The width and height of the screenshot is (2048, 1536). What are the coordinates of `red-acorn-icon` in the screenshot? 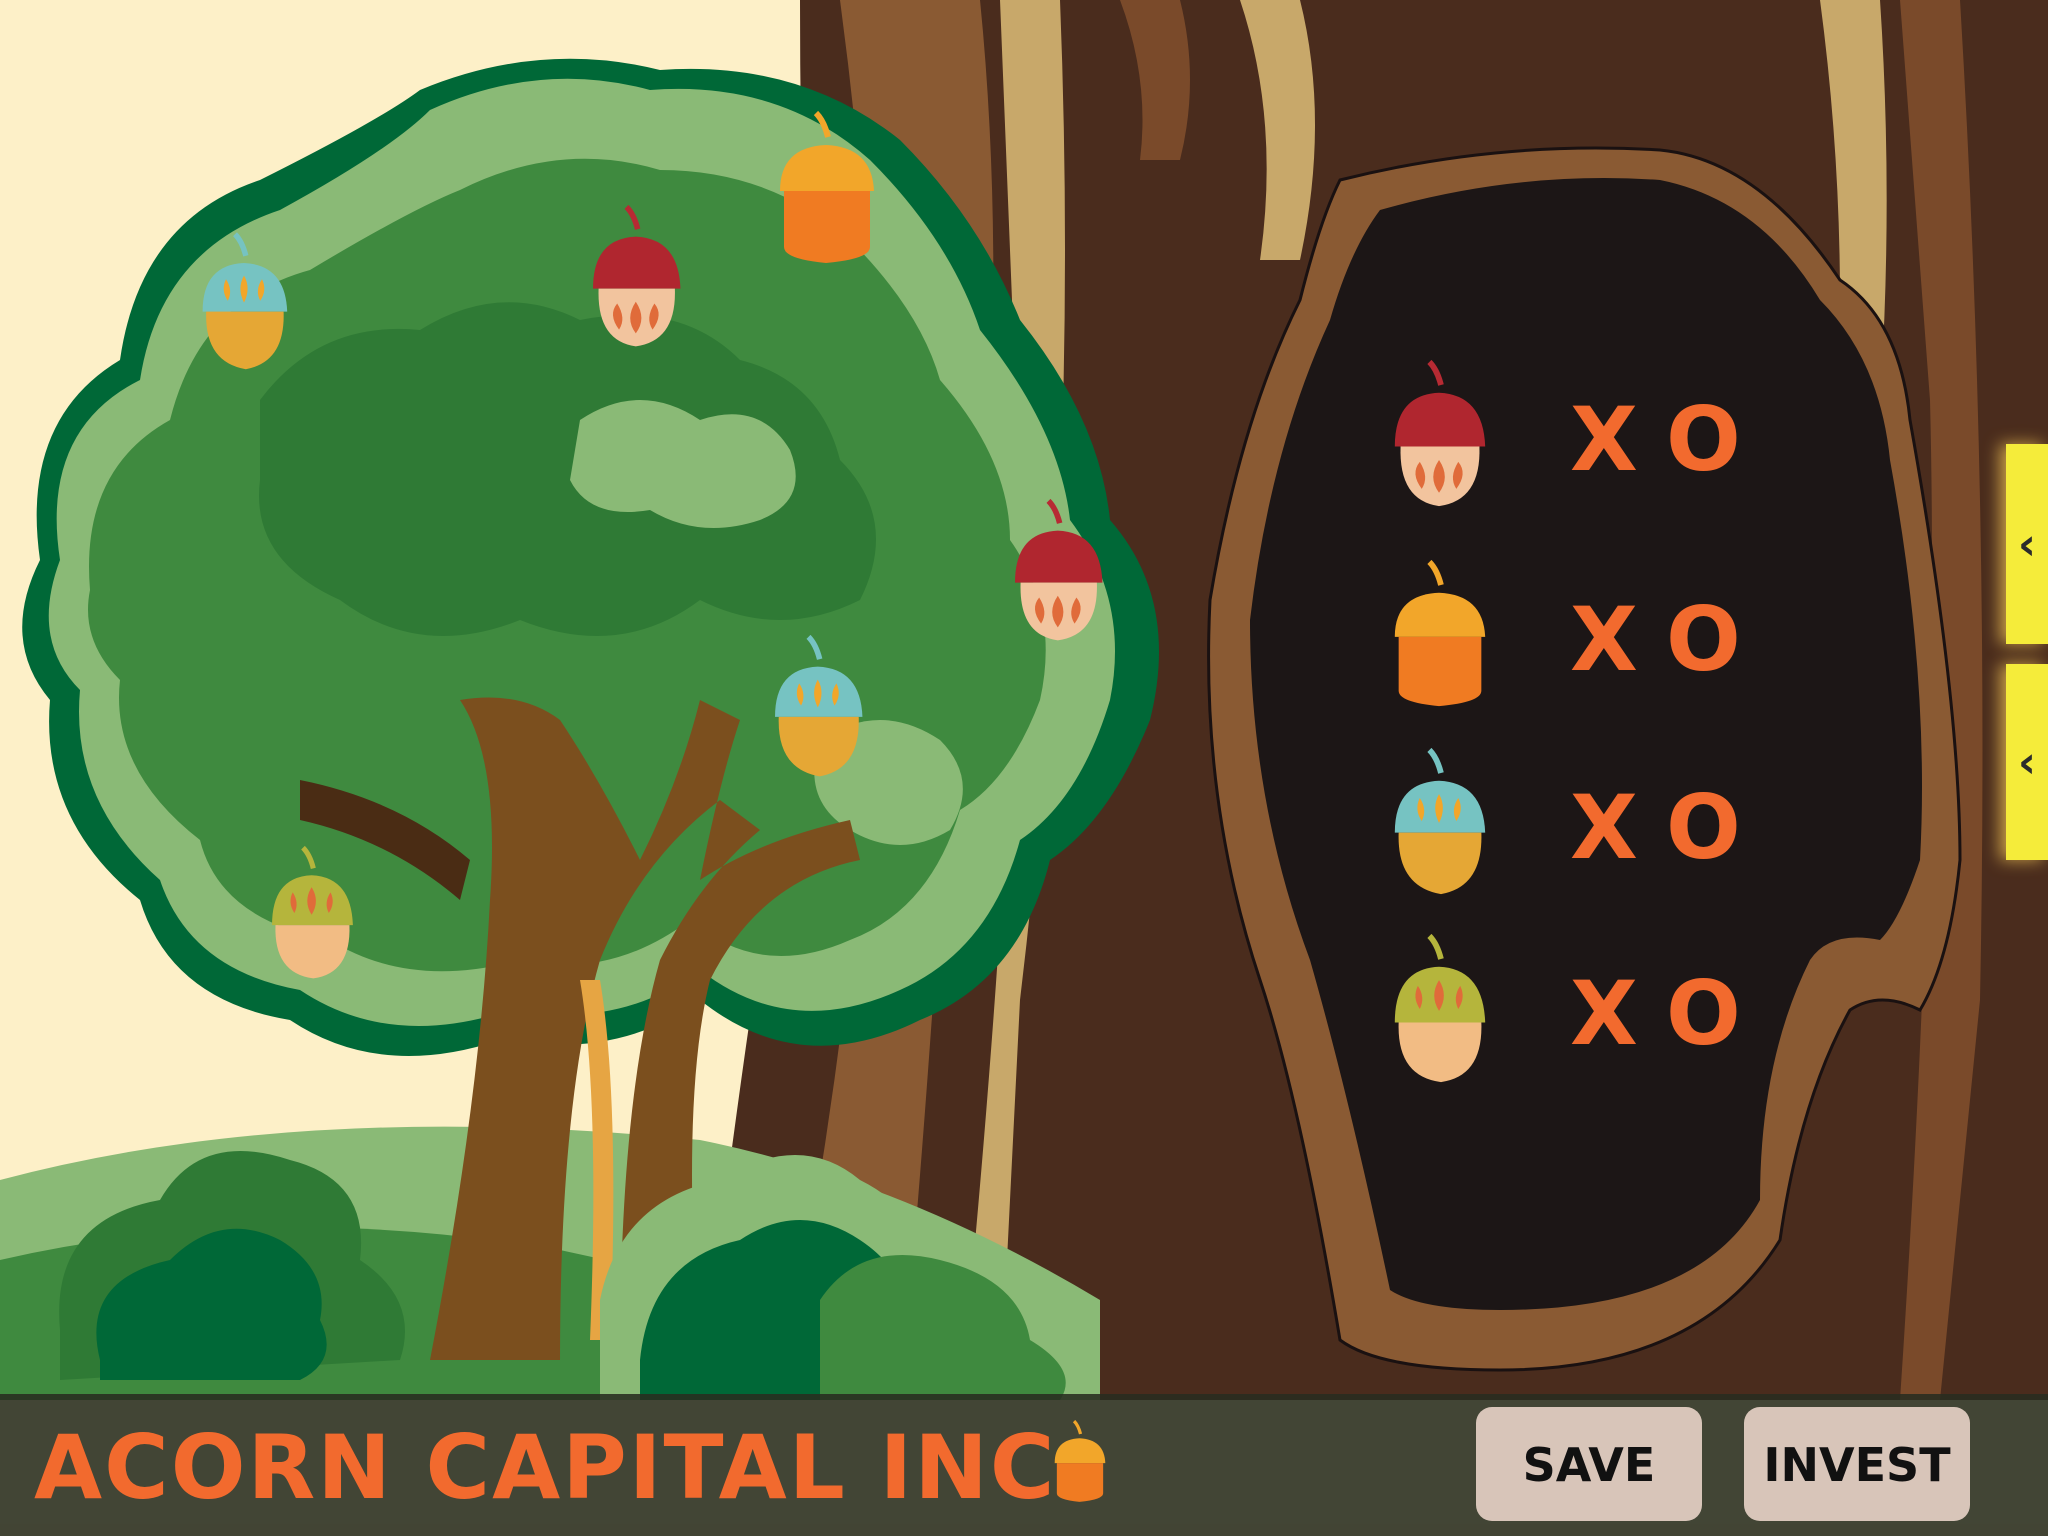 It's located at (1440, 435).